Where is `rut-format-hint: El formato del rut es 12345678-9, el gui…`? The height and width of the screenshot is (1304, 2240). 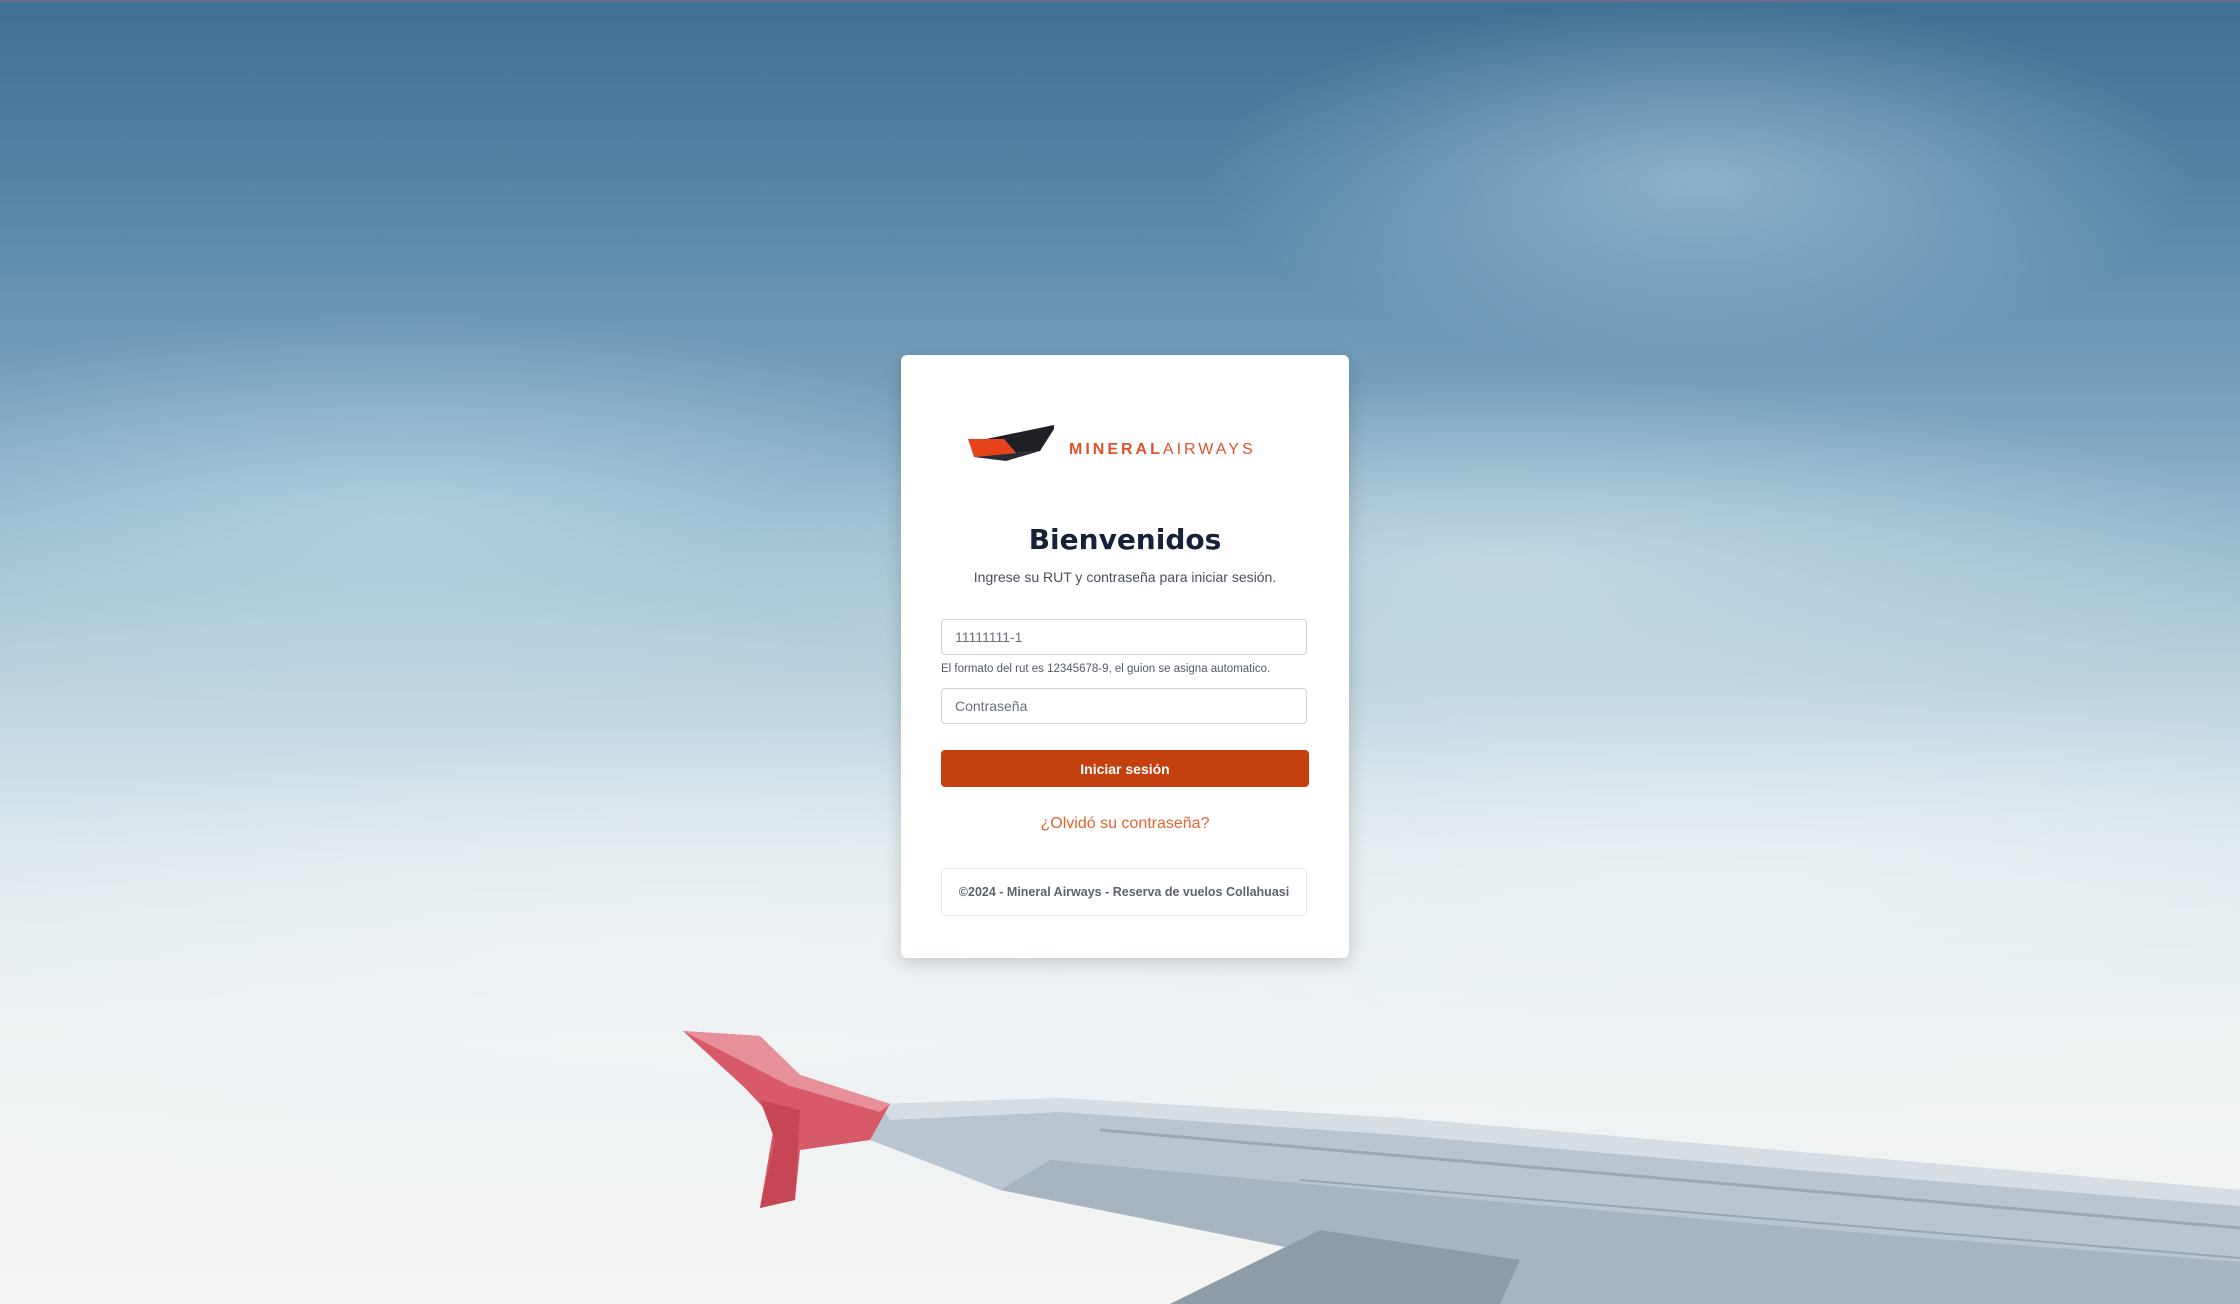
rut-format-hint: El formato del rut es 12345678-9, el gui… is located at coordinates (1106, 669).